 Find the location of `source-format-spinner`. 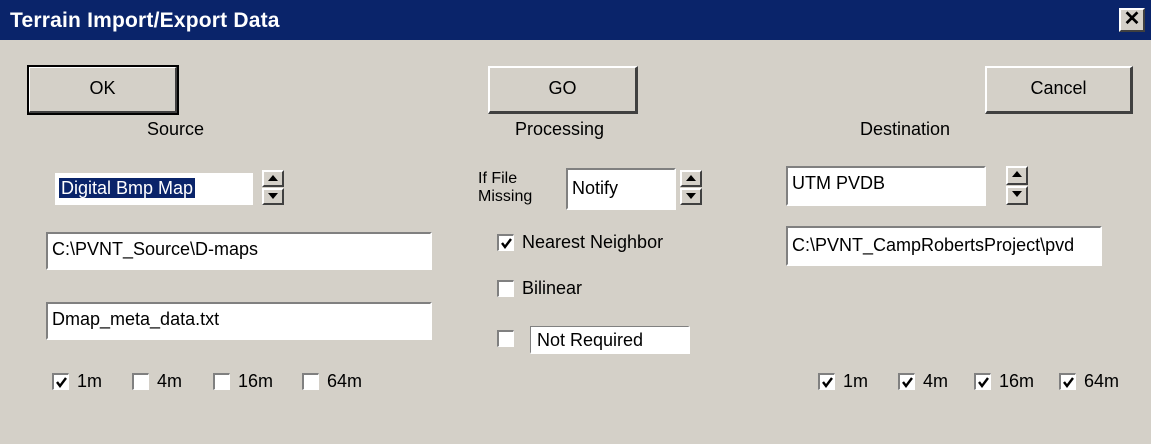

source-format-spinner is located at coordinates (273, 188).